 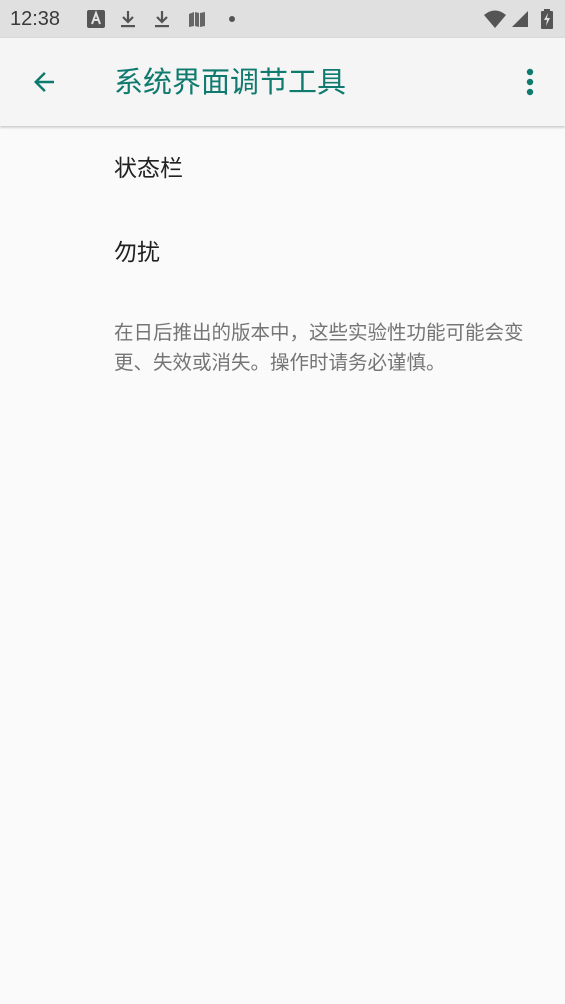 I want to click on more-vert-icon, so click(x=530, y=82).